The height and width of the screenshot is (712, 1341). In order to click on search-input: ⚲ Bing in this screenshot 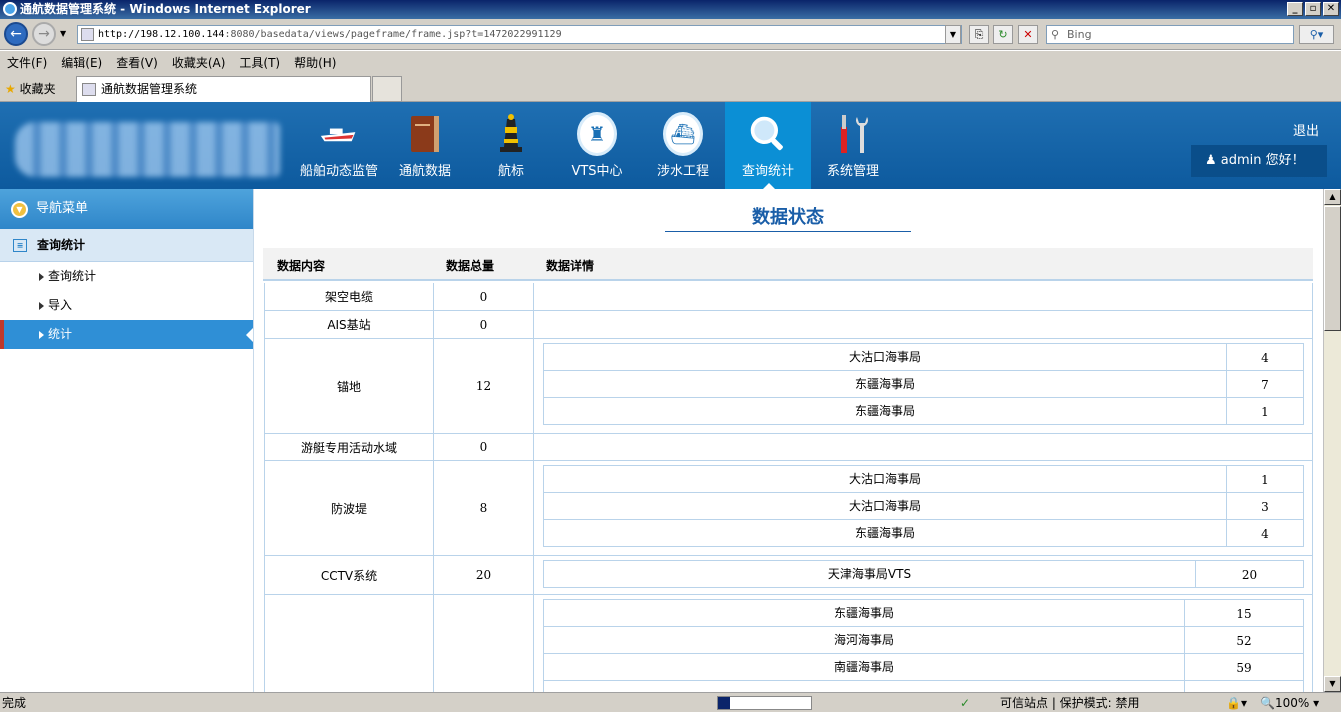, I will do `click(1170, 34)`.